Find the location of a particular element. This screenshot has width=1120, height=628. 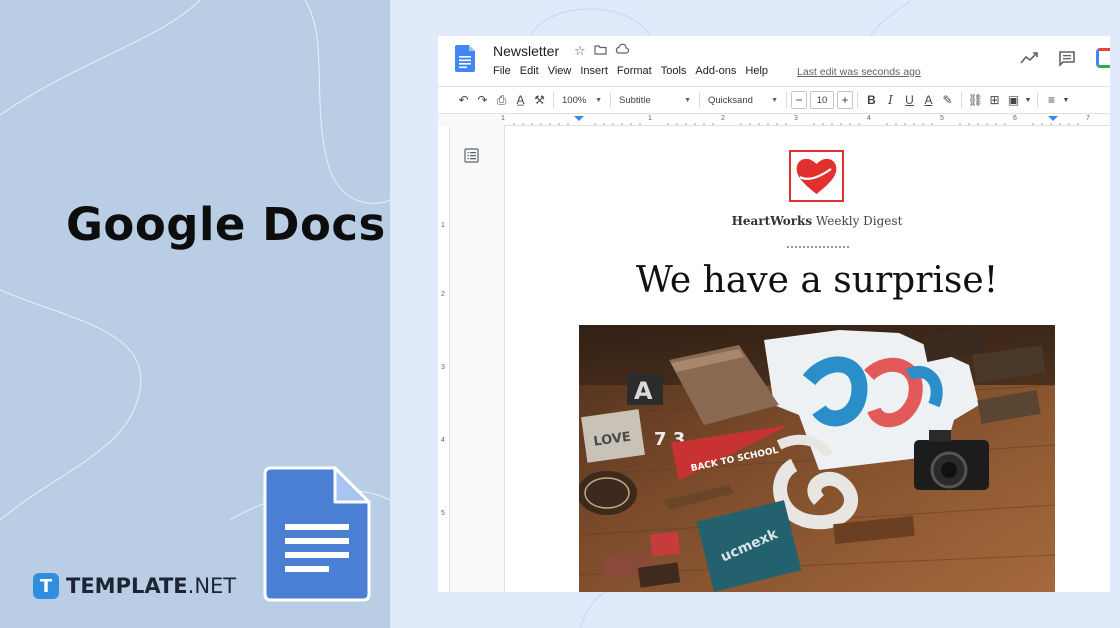

star-icon: ☆ is located at coordinates (580, 51).